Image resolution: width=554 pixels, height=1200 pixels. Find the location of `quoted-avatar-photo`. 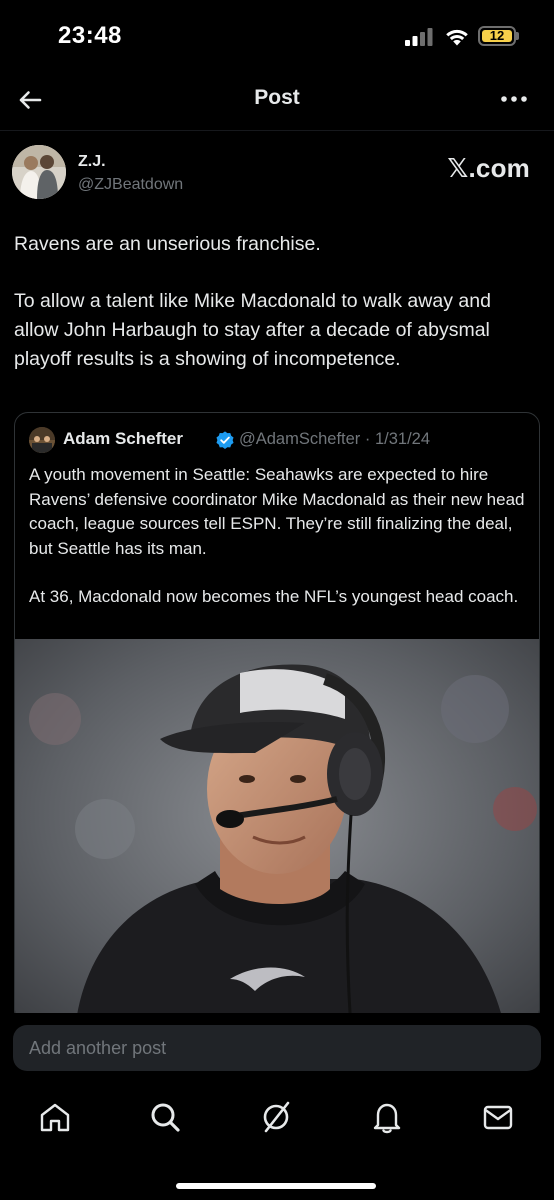

quoted-avatar-photo is located at coordinates (42, 440).